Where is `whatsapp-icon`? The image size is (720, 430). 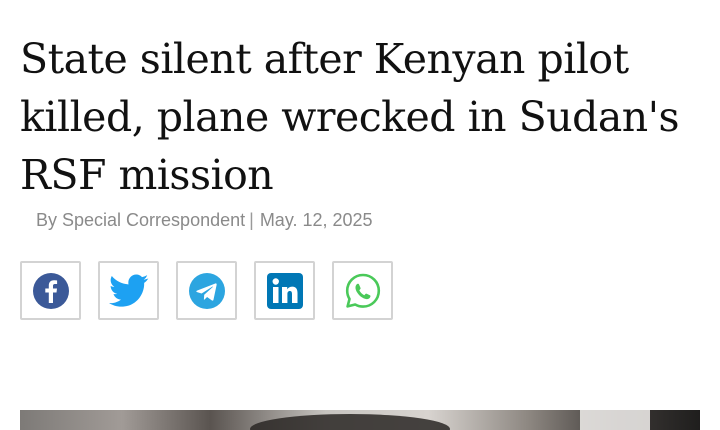 whatsapp-icon is located at coordinates (363, 291).